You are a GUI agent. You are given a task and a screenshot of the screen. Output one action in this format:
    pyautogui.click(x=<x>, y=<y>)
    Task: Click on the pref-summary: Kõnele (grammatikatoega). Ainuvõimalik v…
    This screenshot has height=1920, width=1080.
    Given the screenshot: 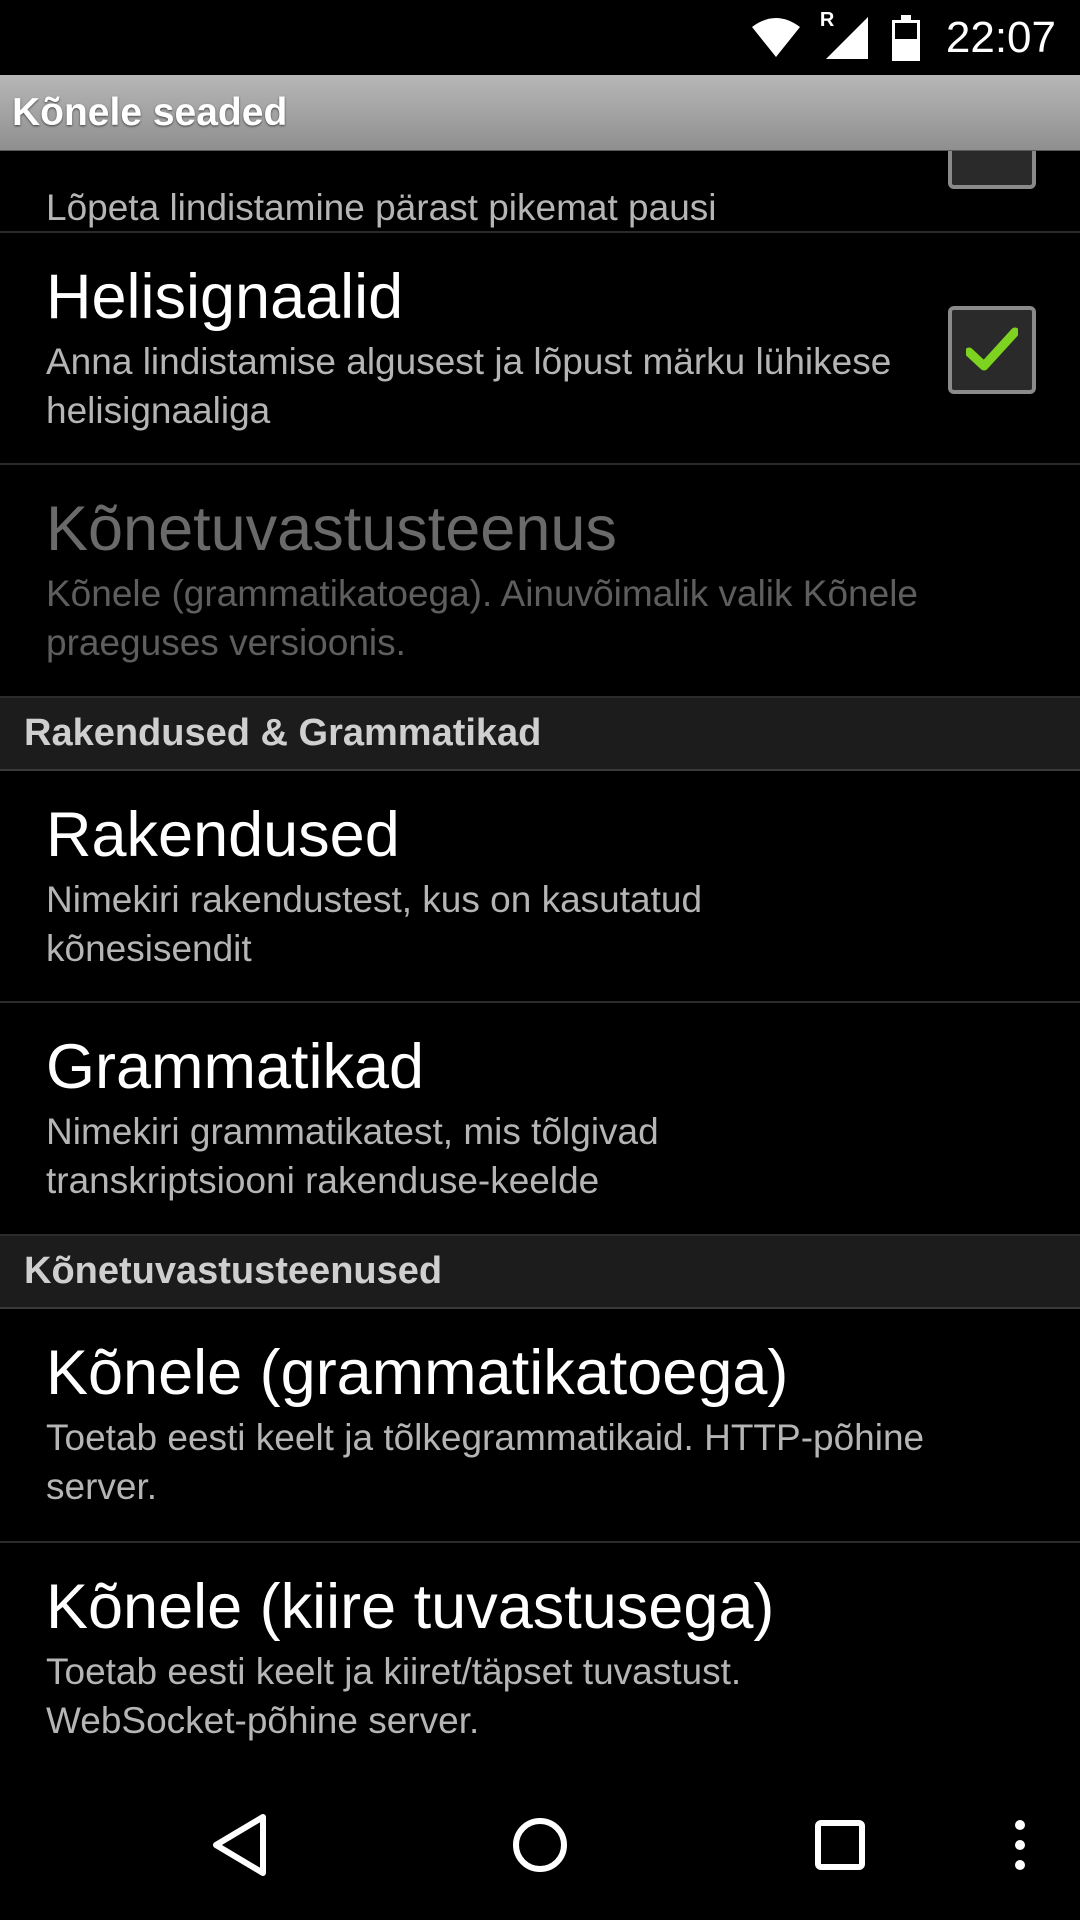 What is the action you would take?
    pyautogui.click(x=482, y=618)
    